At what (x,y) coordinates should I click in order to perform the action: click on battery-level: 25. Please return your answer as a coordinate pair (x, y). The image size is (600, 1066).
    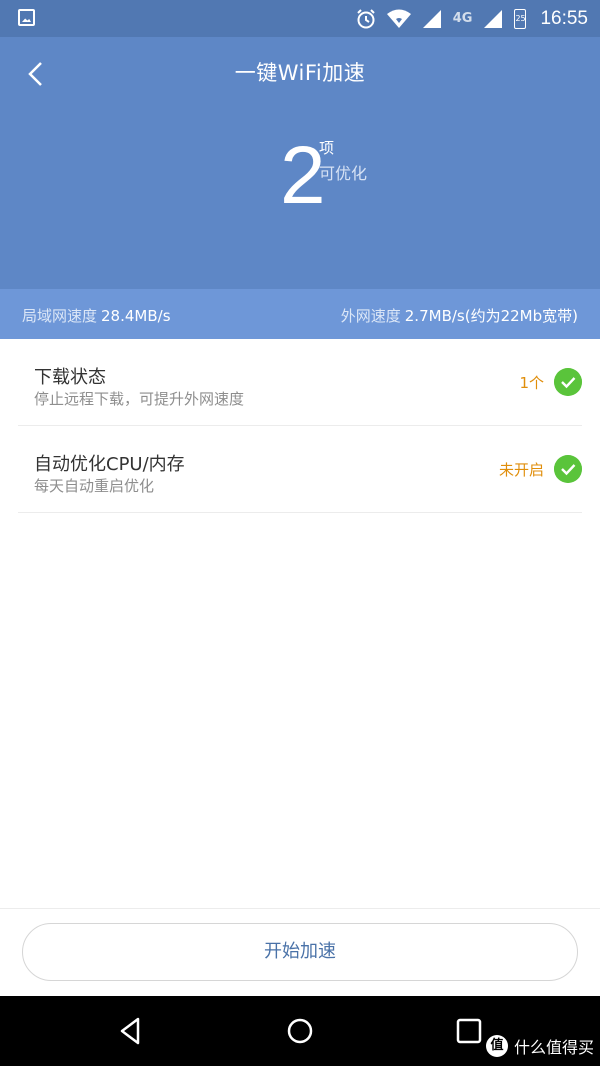
    Looking at the image, I should click on (520, 18).